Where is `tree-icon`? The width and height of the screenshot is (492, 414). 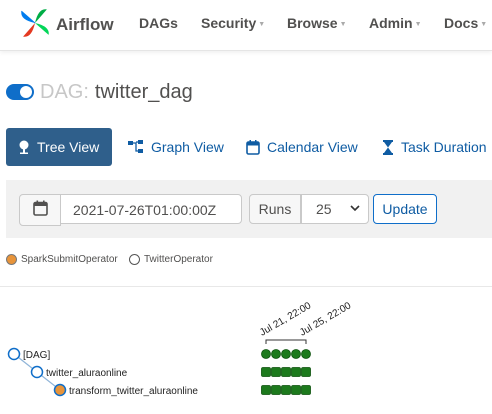 tree-icon is located at coordinates (24, 147).